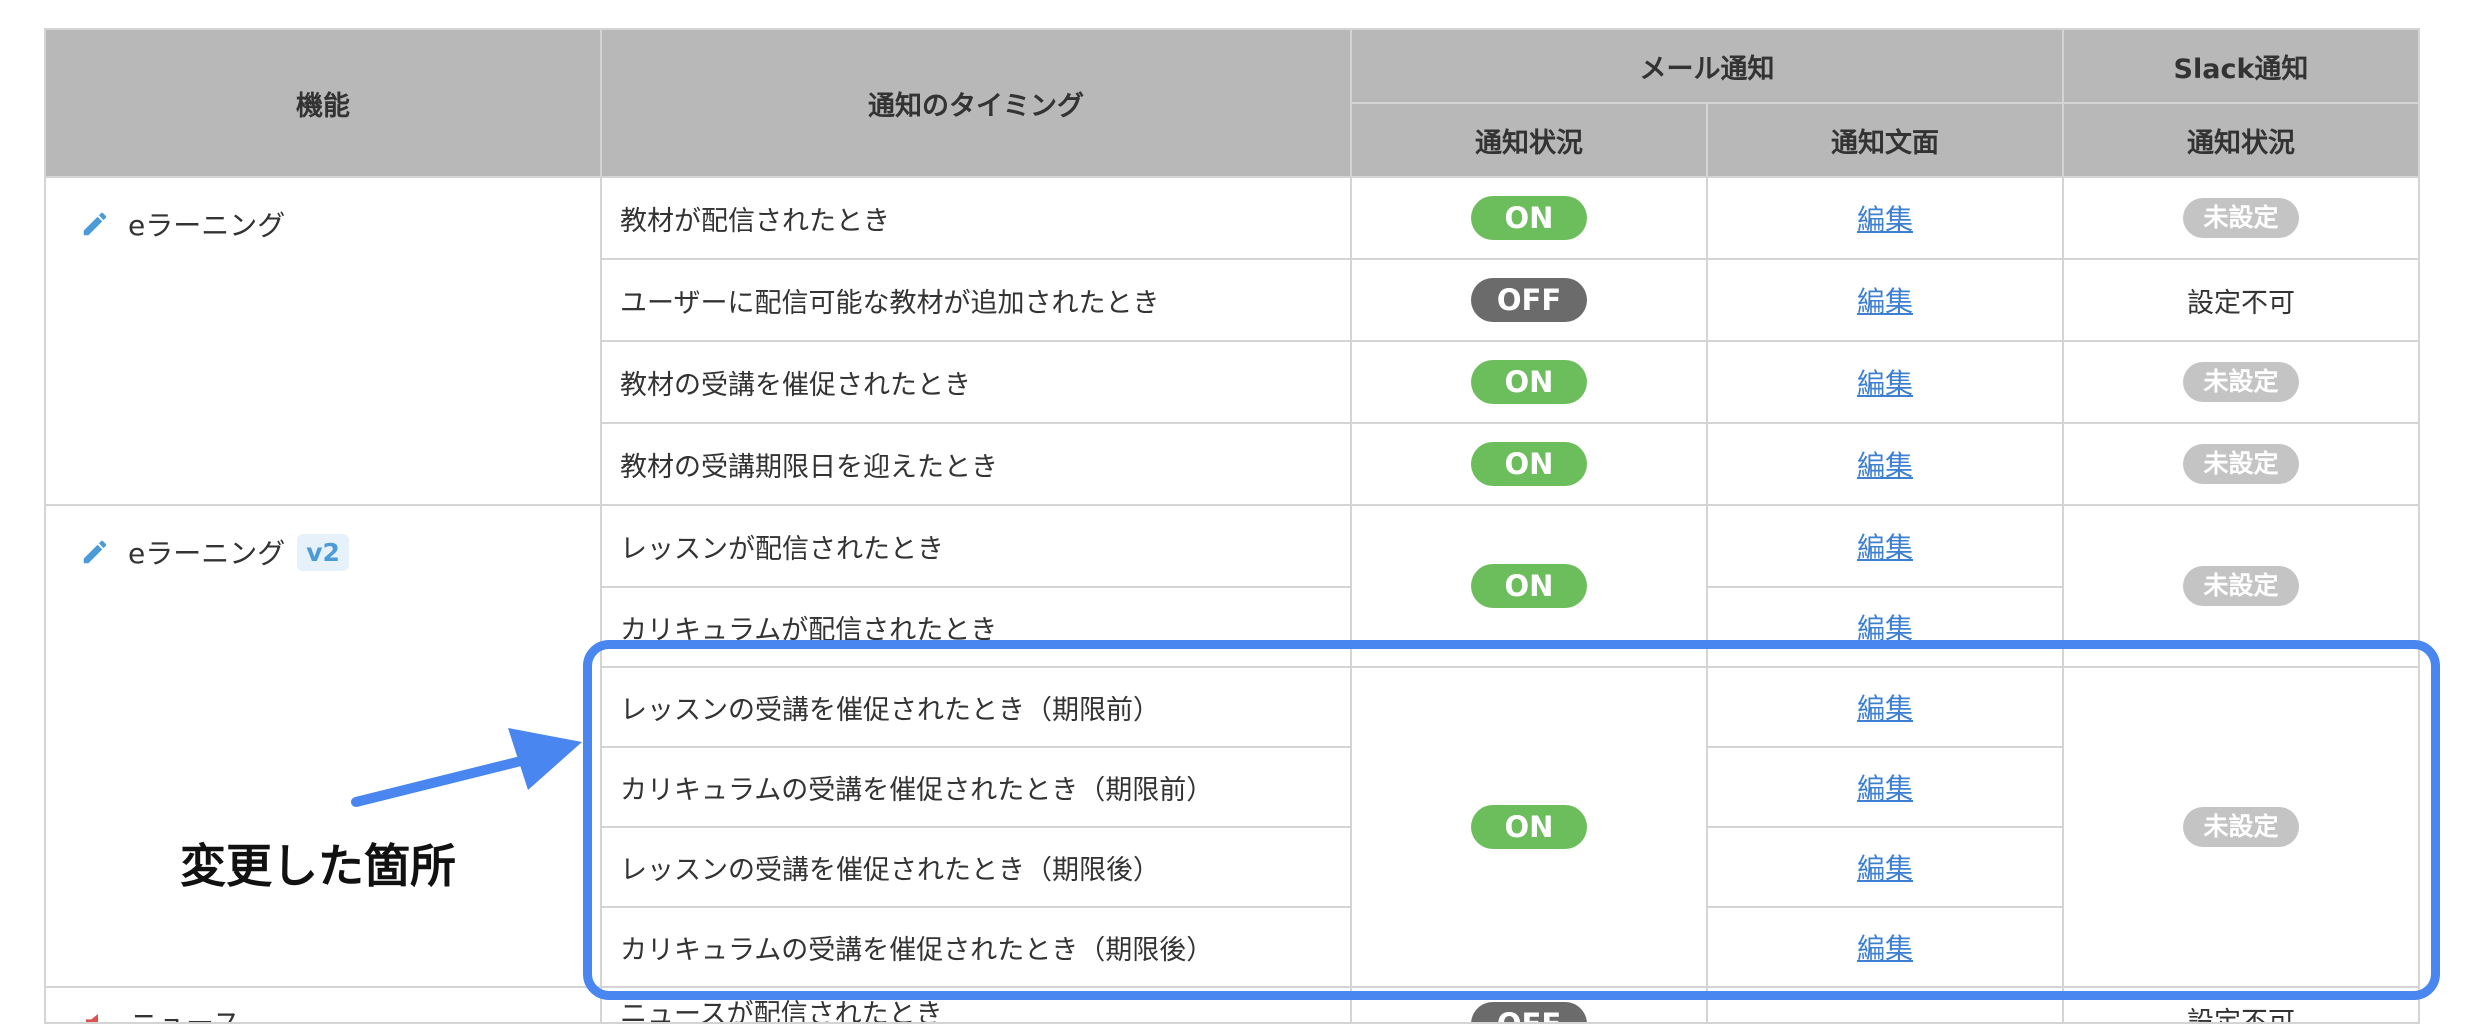 The height and width of the screenshot is (1025, 2470). What do you see at coordinates (323, 103) in the screenshot?
I see `header-feature: 機能` at bounding box center [323, 103].